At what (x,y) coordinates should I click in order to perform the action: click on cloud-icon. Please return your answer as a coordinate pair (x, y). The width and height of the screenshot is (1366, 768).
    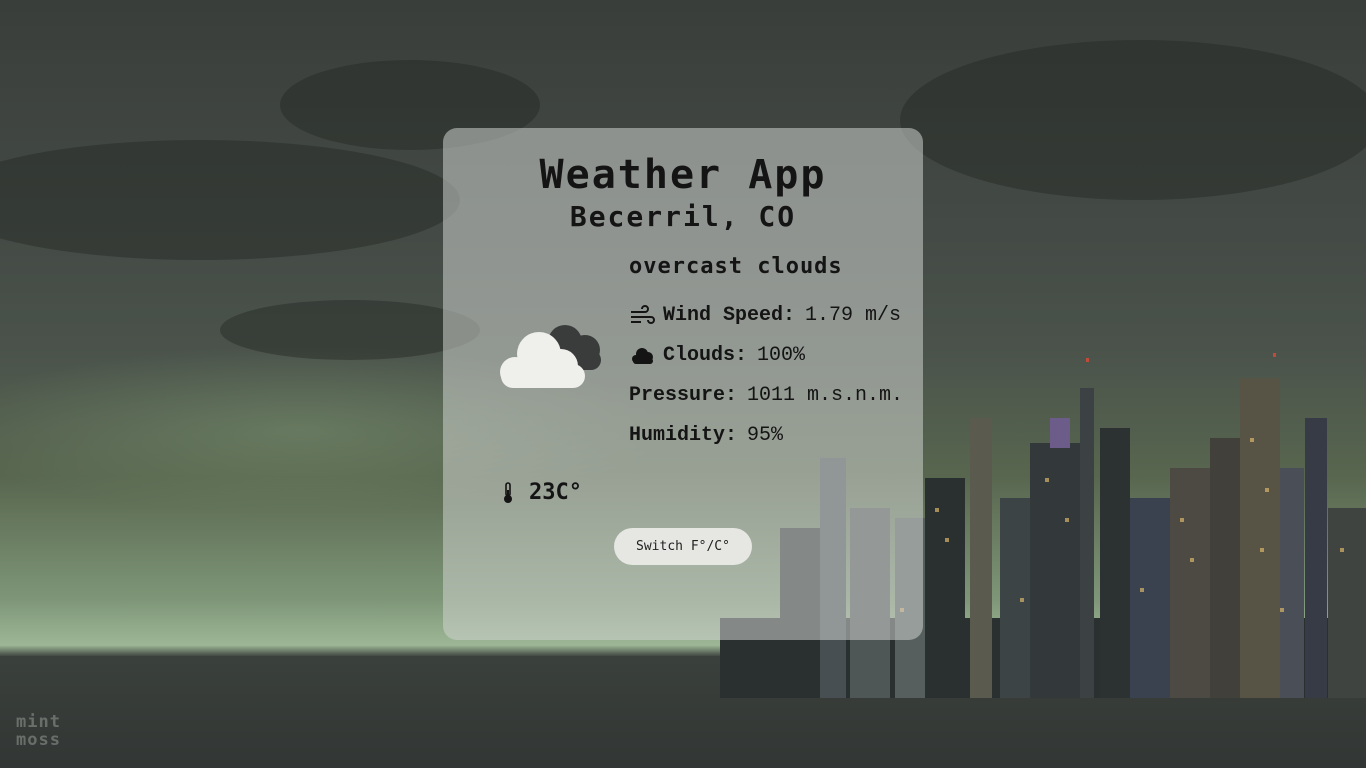
    Looking at the image, I should click on (642, 356).